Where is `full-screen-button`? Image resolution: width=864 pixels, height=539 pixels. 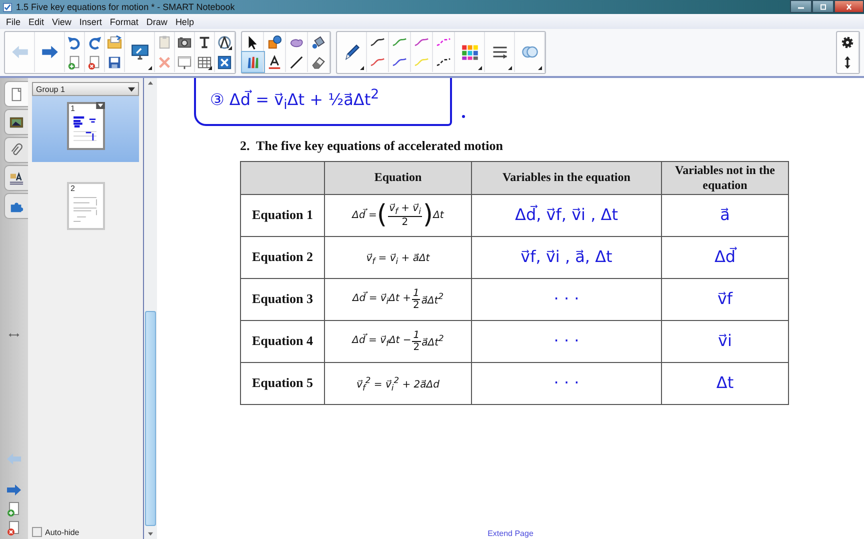
full-screen-button is located at coordinates (225, 62).